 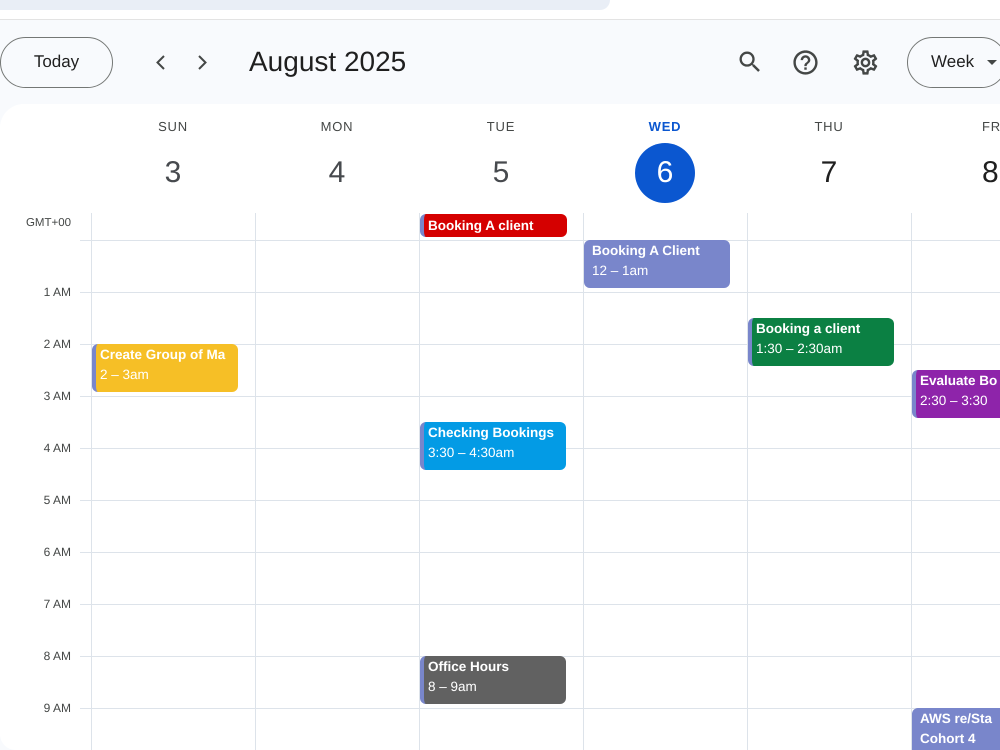 I want to click on date-number: 6, so click(x=665, y=173).